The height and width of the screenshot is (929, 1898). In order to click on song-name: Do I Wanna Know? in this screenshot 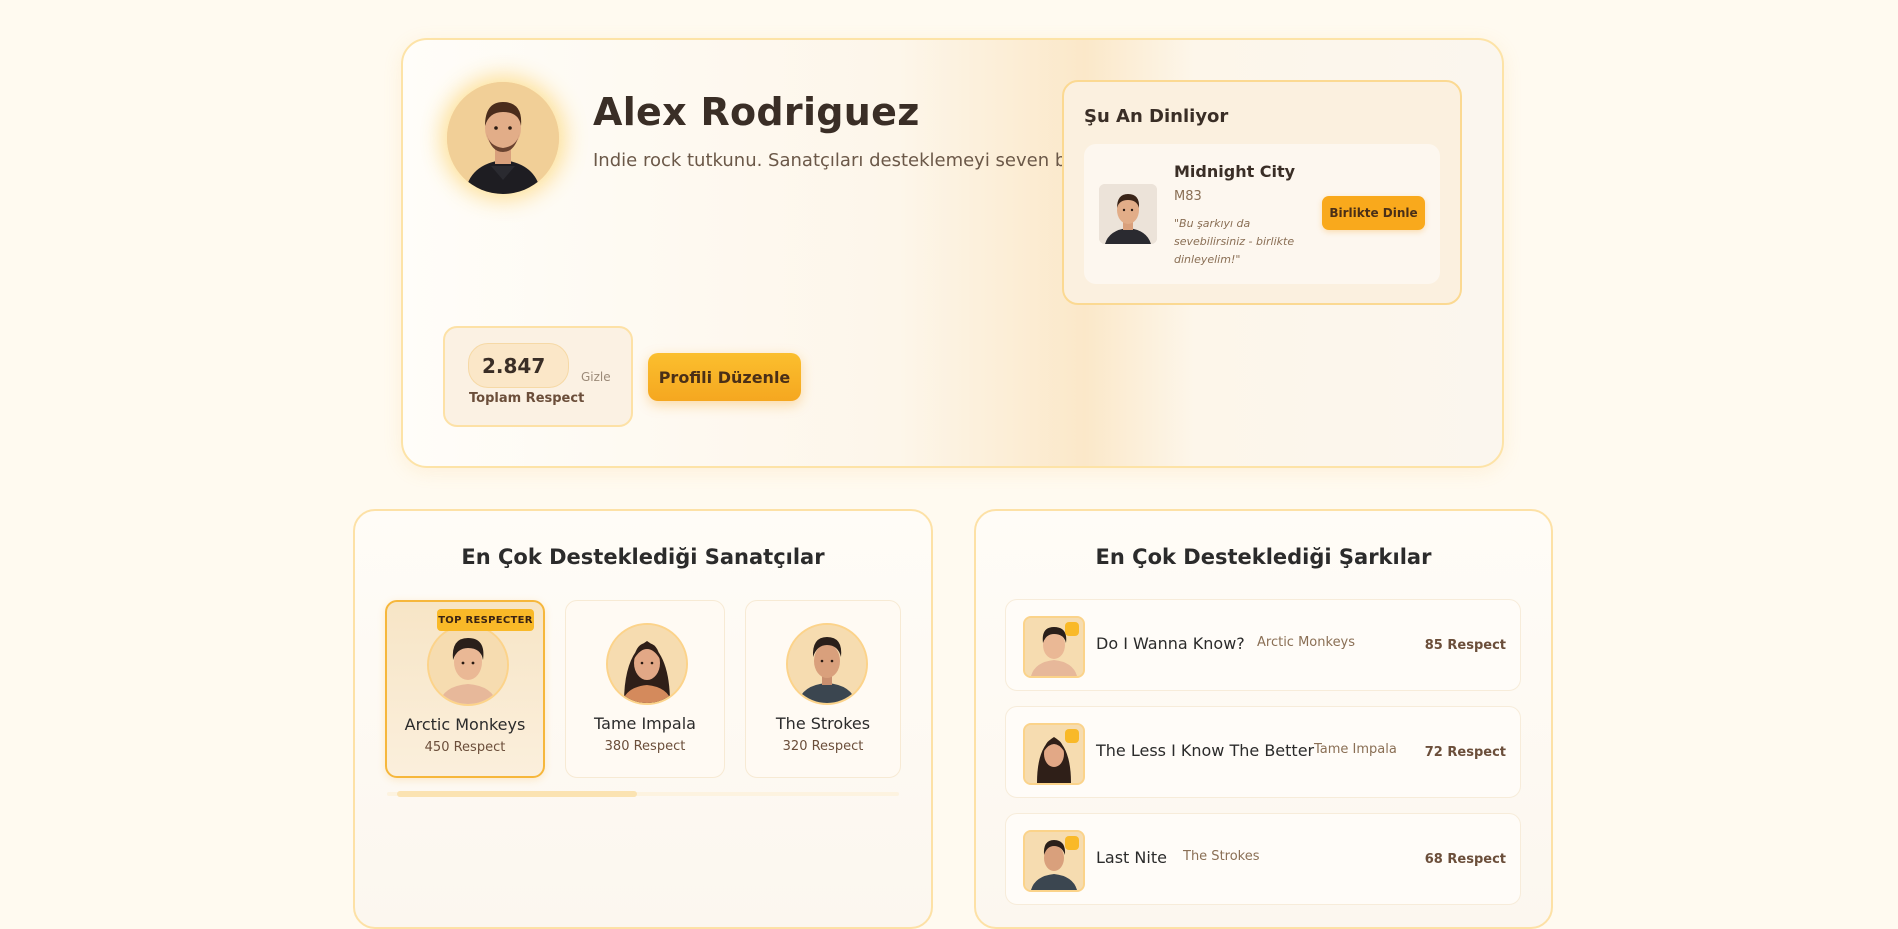, I will do `click(1170, 643)`.